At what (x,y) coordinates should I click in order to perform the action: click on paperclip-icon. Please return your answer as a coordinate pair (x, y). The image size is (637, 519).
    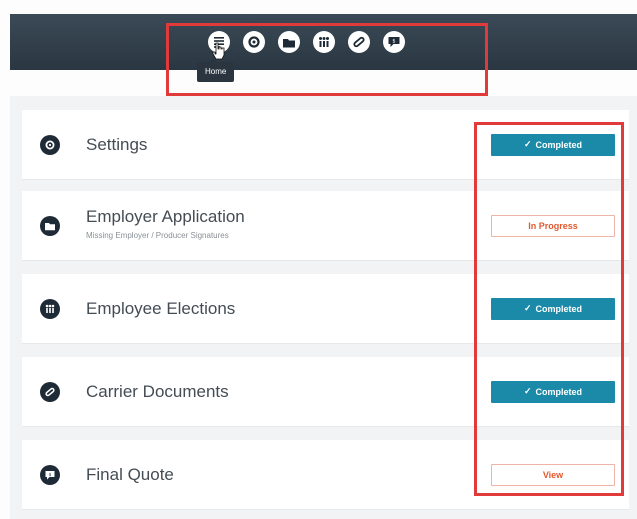
    Looking at the image, I should click on (50, 391).